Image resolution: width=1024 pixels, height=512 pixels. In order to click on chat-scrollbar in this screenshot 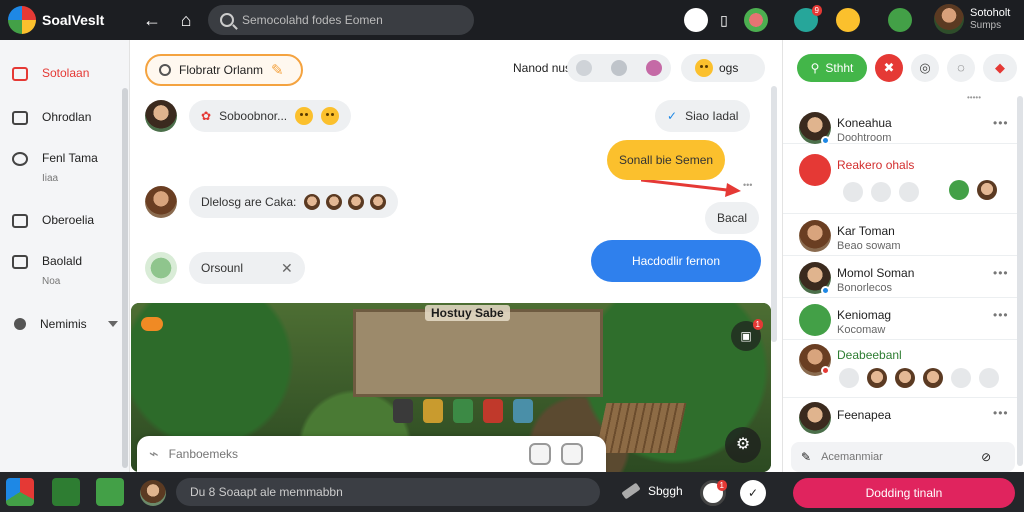, I will do `click(774, 214)`.